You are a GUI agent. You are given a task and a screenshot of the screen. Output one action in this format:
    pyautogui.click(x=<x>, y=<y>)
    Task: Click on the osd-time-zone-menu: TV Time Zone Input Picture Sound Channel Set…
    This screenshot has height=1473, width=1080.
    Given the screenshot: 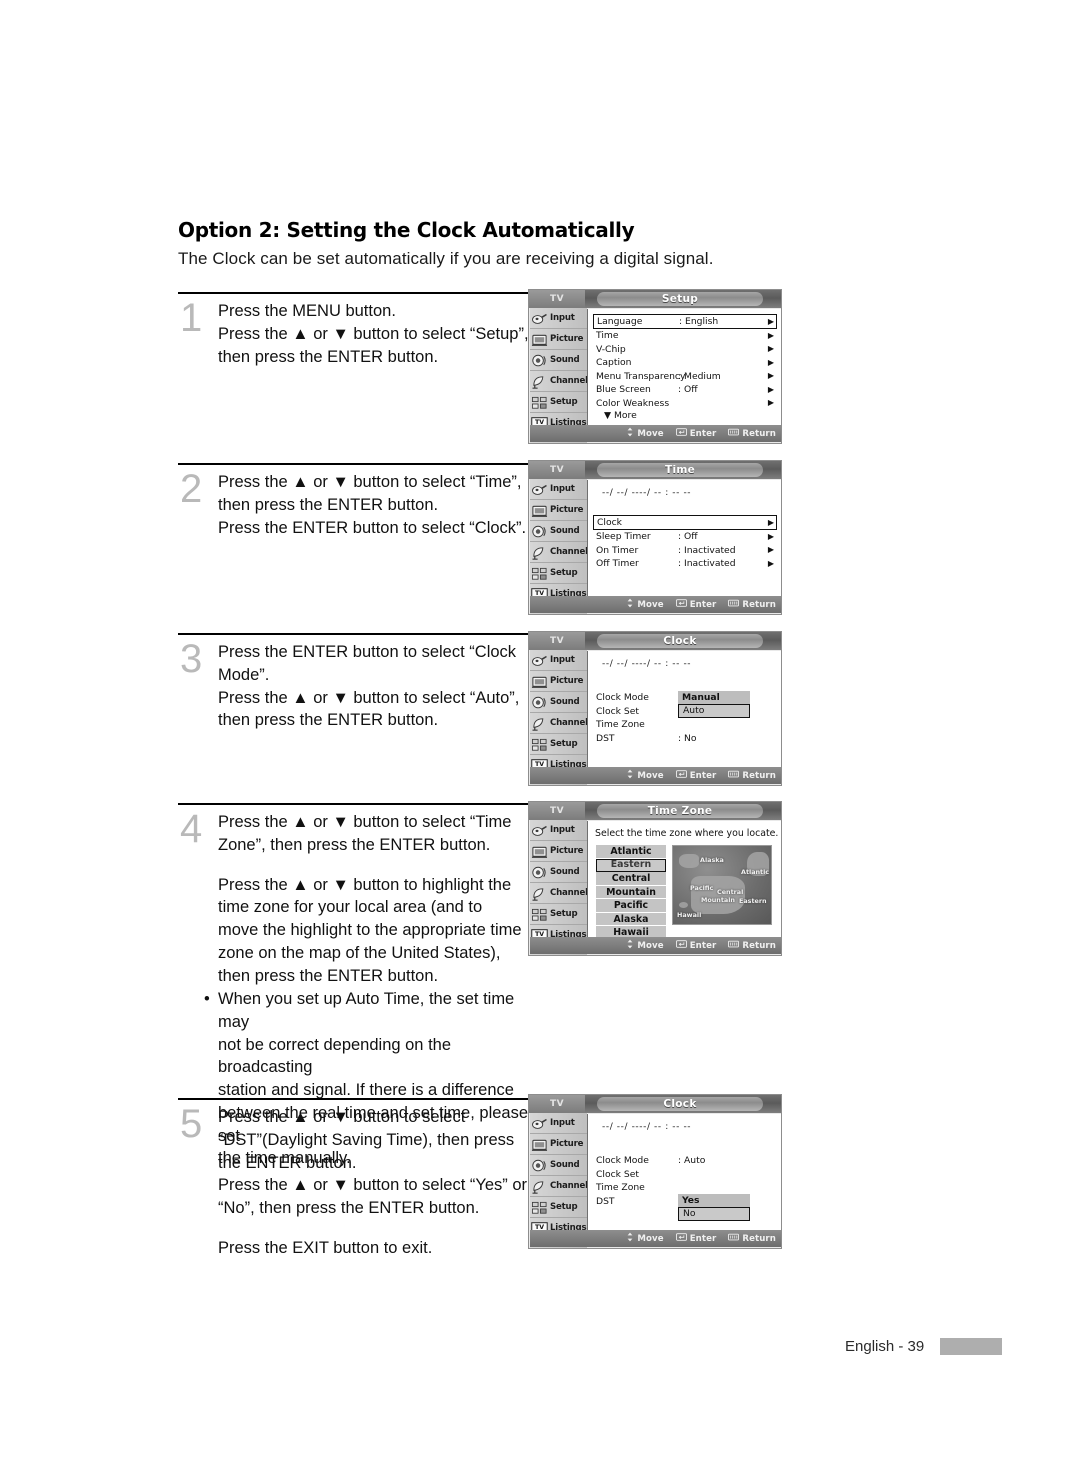 What is the action you would take?
    pyautogui.click(x=655, y=878)
    